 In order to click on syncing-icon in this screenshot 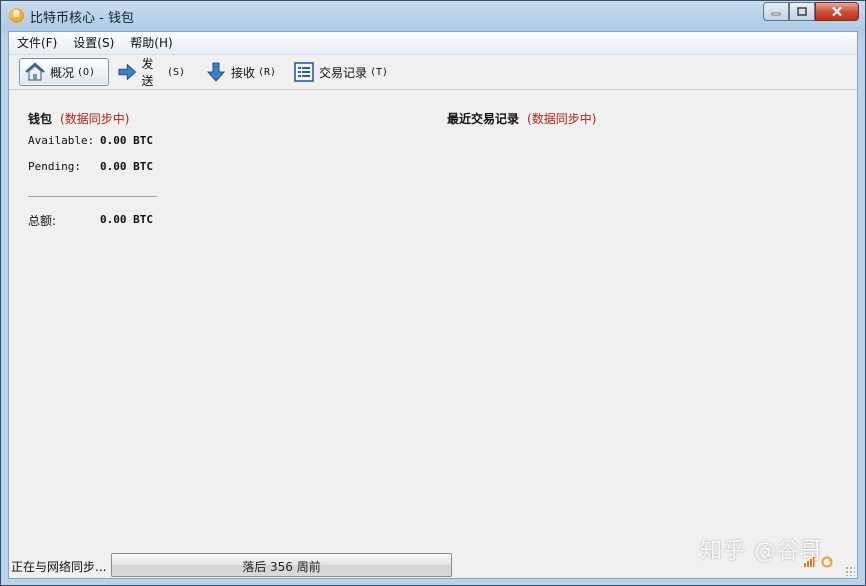, I will do `click(827, 562)`.